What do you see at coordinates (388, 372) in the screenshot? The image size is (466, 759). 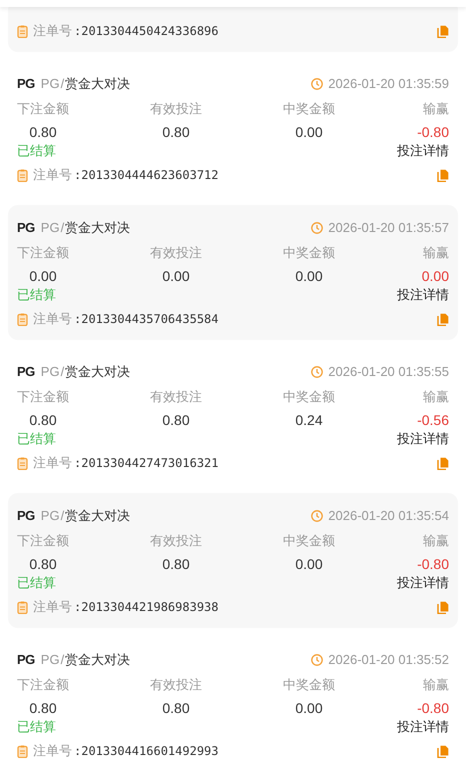 I see `bet-time: 2026-01-20 01:35:55` at bounding box center [388, 372].